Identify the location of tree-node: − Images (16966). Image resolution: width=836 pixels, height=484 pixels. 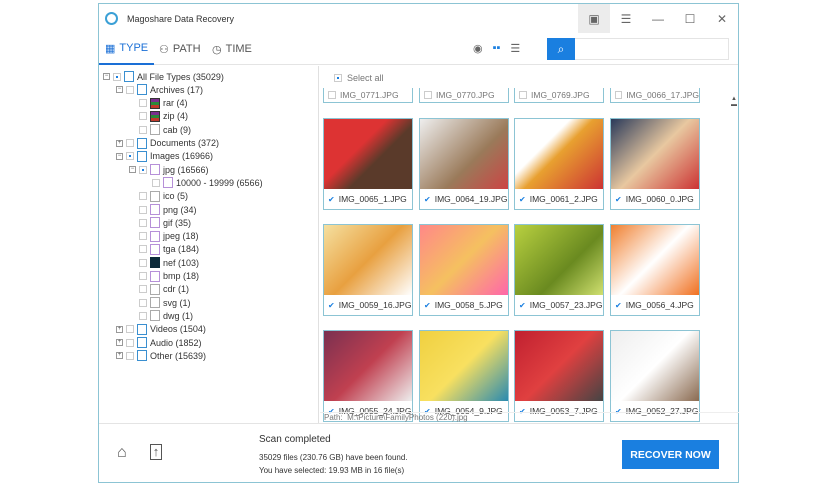
(164, 156).